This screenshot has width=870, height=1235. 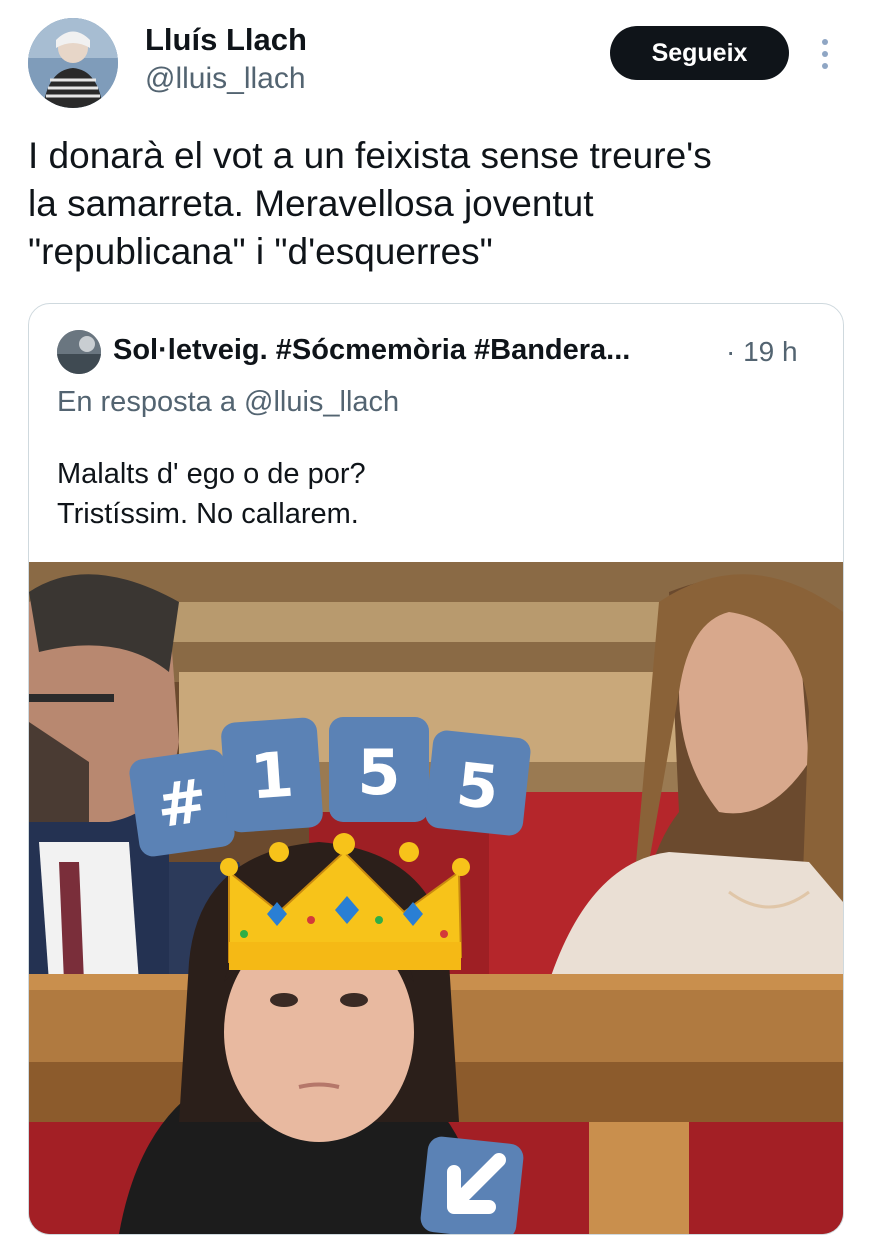 I want to click on author-handle: @lluis_llach, so click(x=225, y=79).